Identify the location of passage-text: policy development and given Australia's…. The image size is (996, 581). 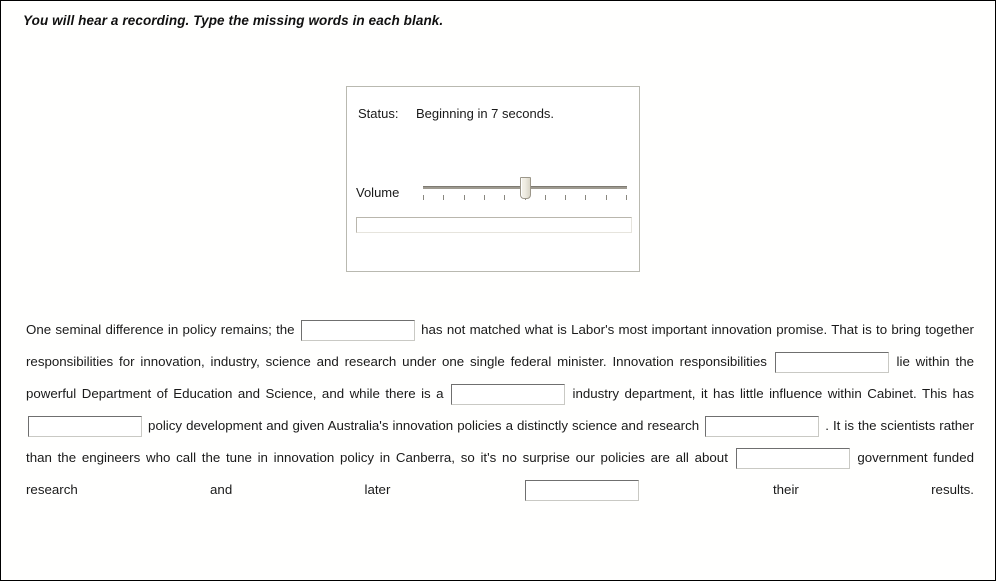
(426, 425).